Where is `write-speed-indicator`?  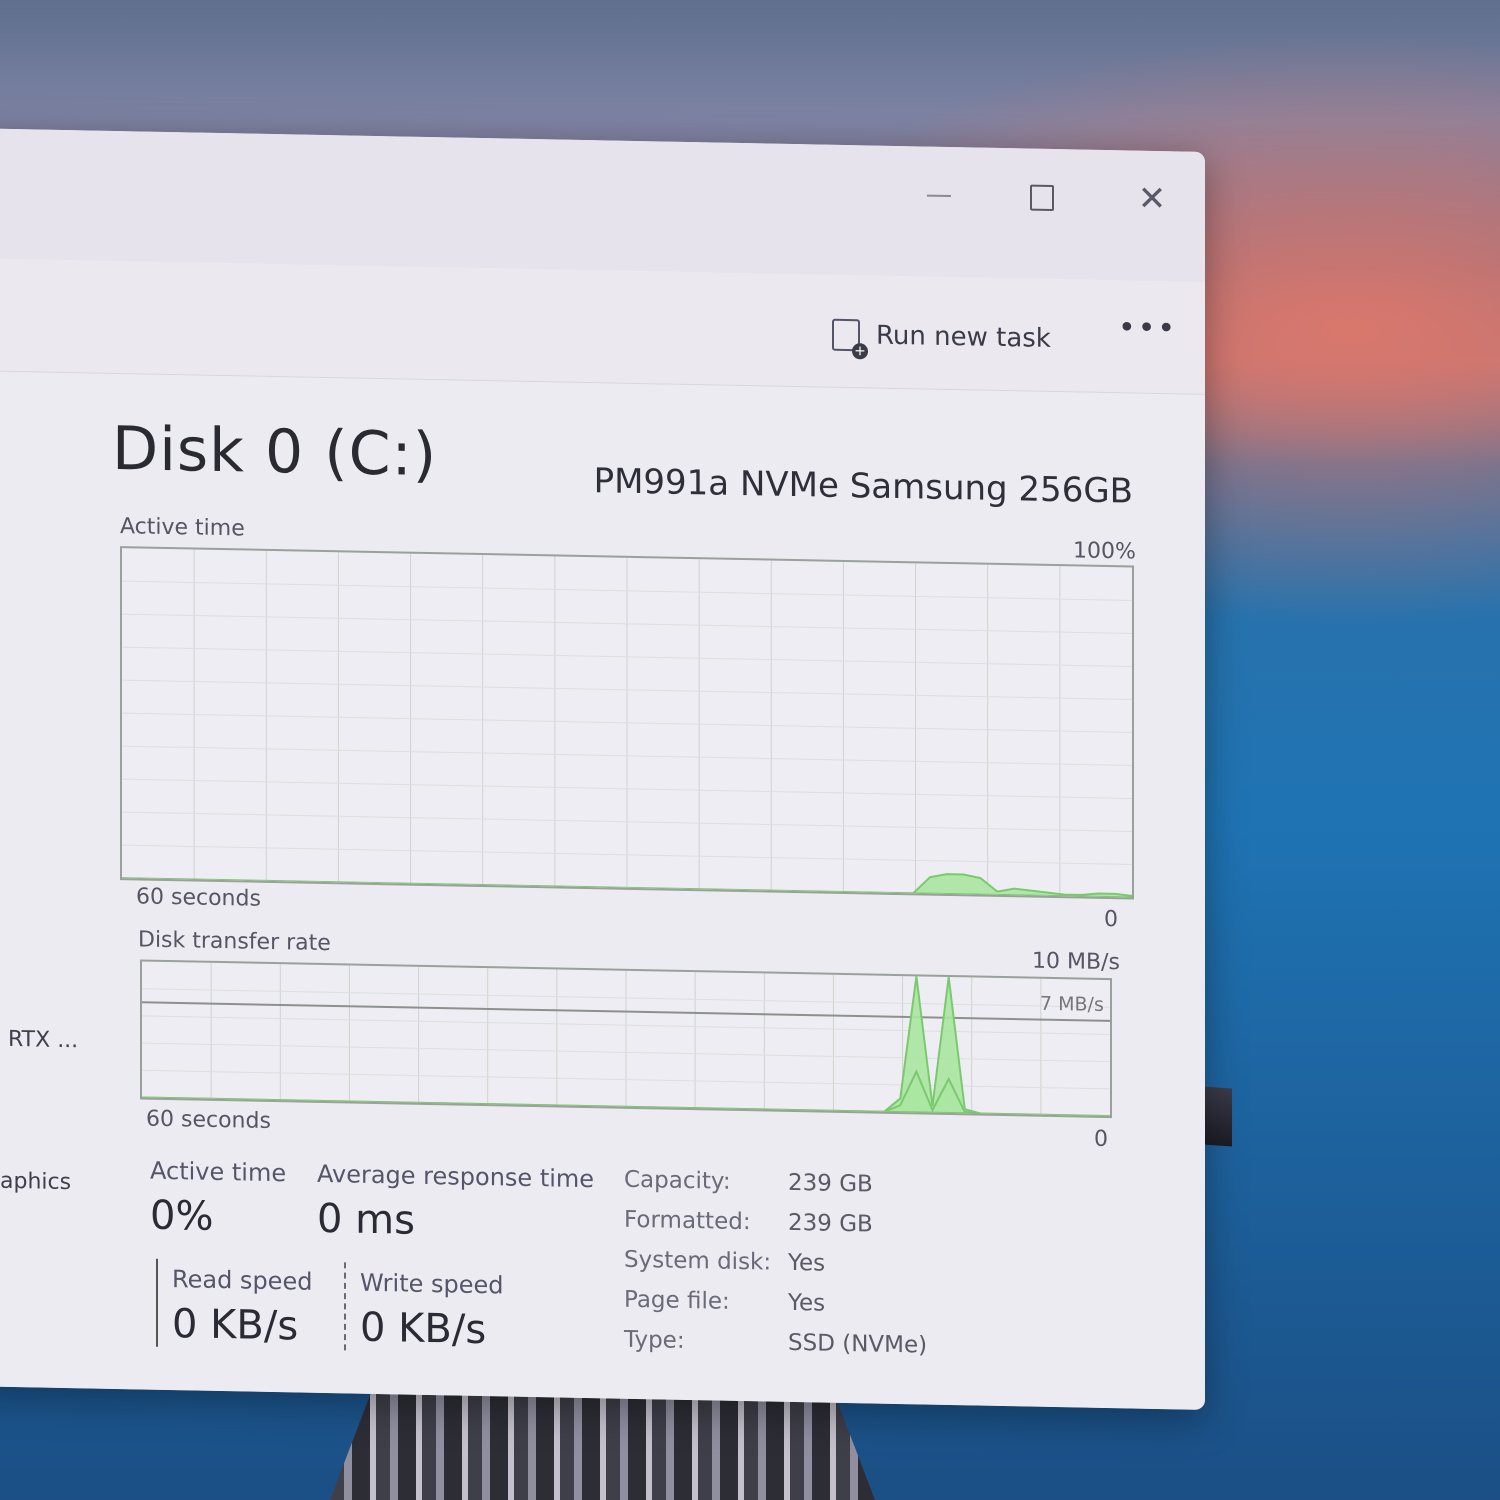 write-speed-indicator is located at coordinates (345, 1306).